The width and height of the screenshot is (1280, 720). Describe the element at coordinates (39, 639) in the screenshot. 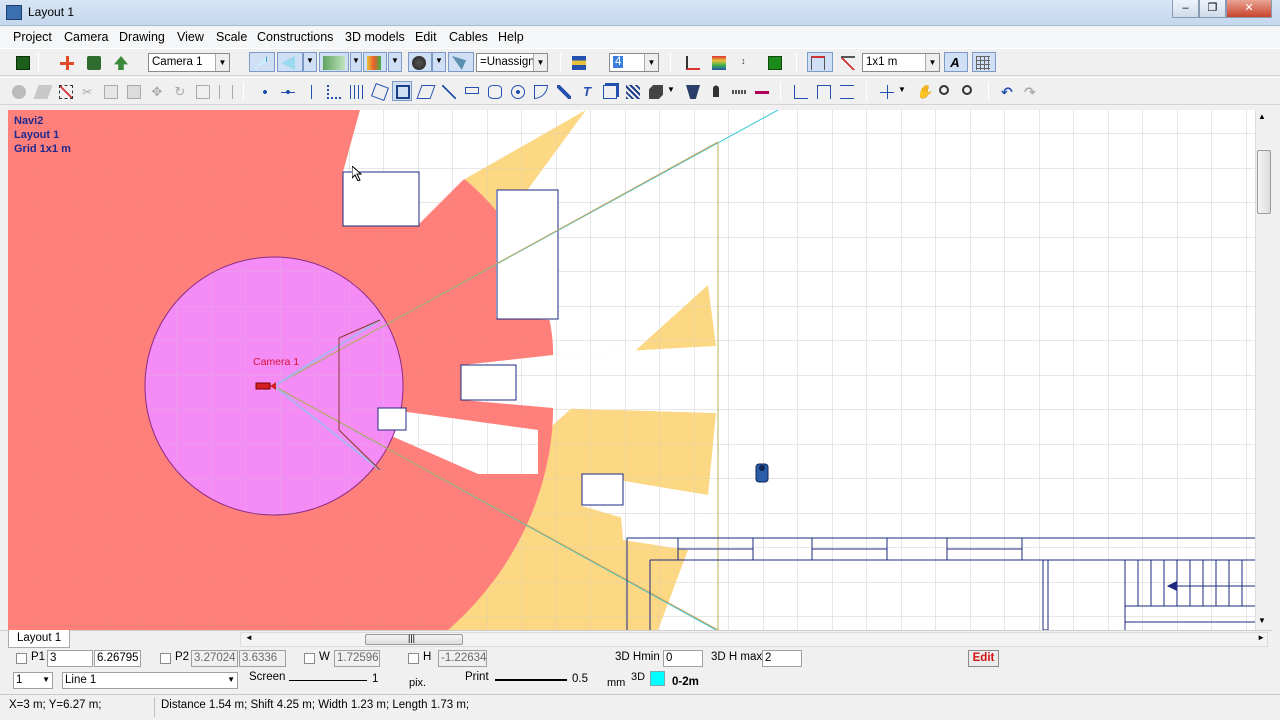

I see `tab-layout-1: Layout 1` at that location.